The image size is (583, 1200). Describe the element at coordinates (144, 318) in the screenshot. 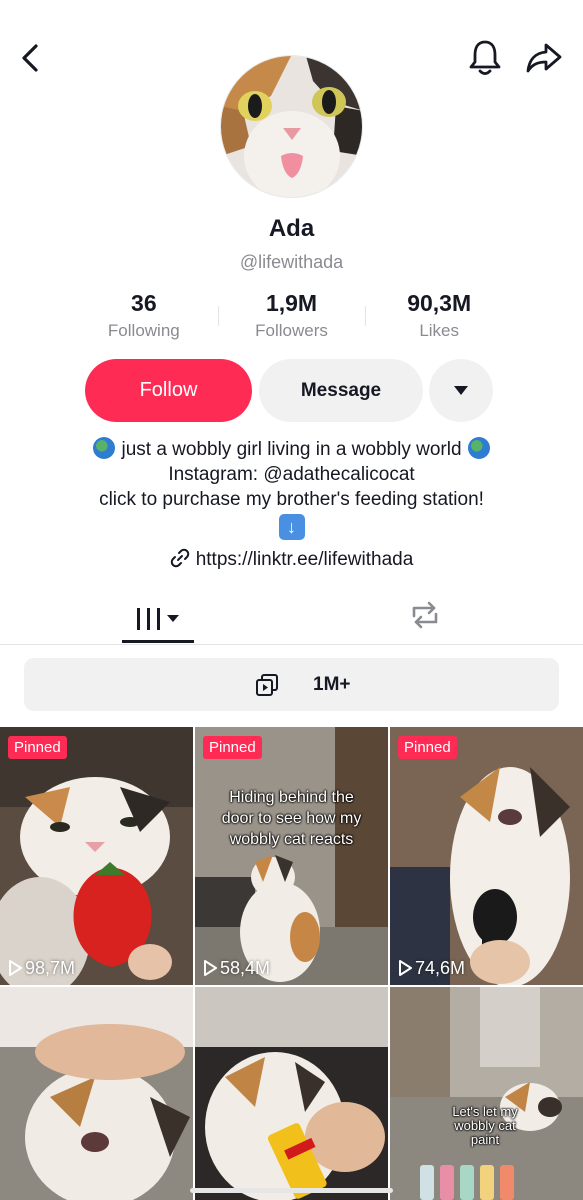

I see `stat-following: 36 Following` at that location.